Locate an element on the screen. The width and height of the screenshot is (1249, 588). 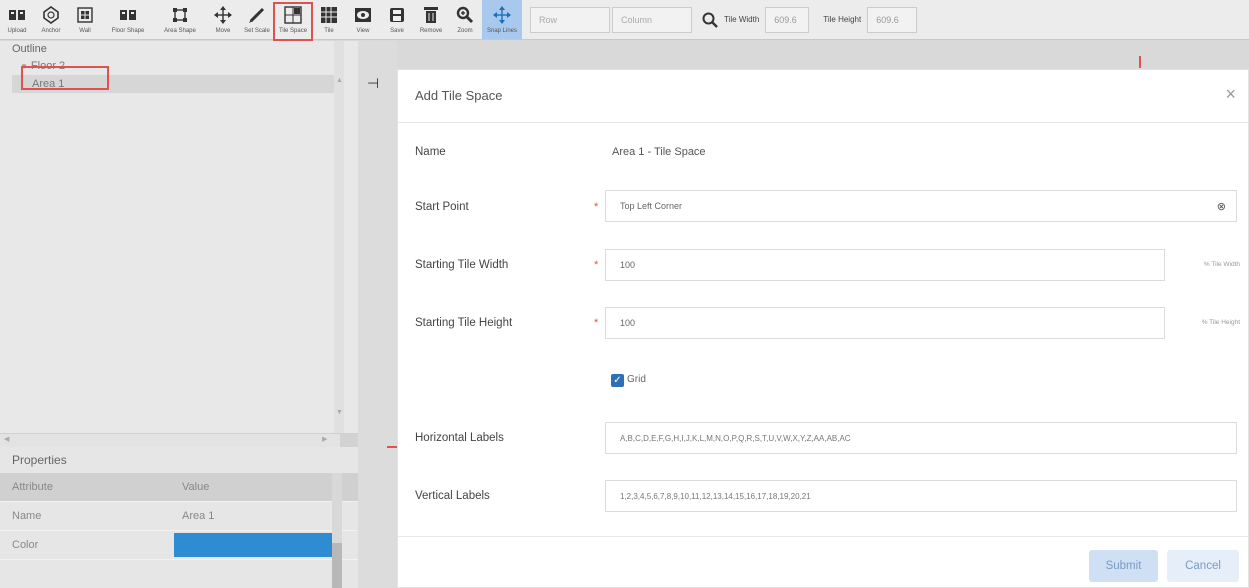
upload-icon is located at coordinates (17, 15).